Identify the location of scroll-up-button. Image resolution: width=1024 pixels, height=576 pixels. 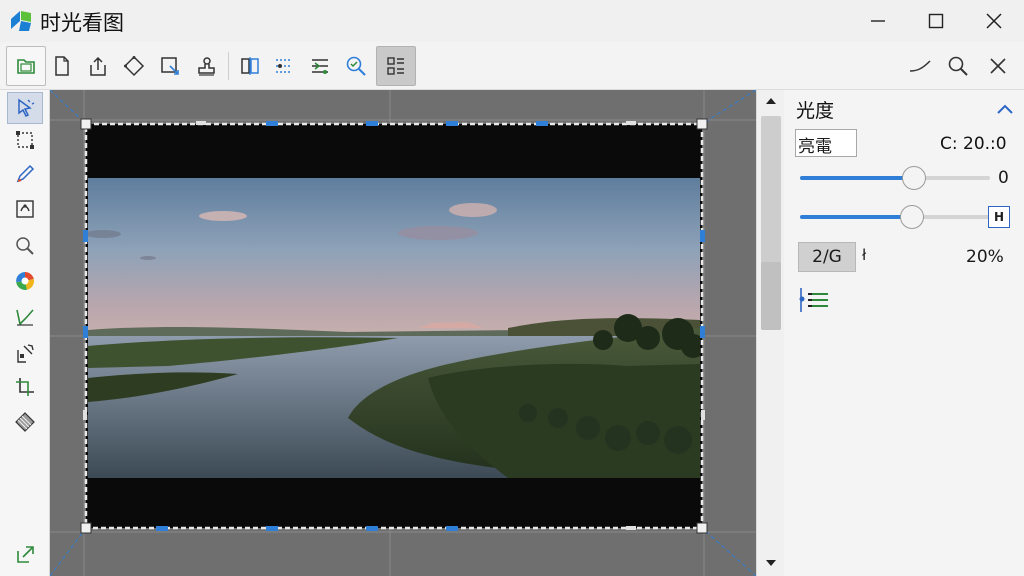
(771, 101).